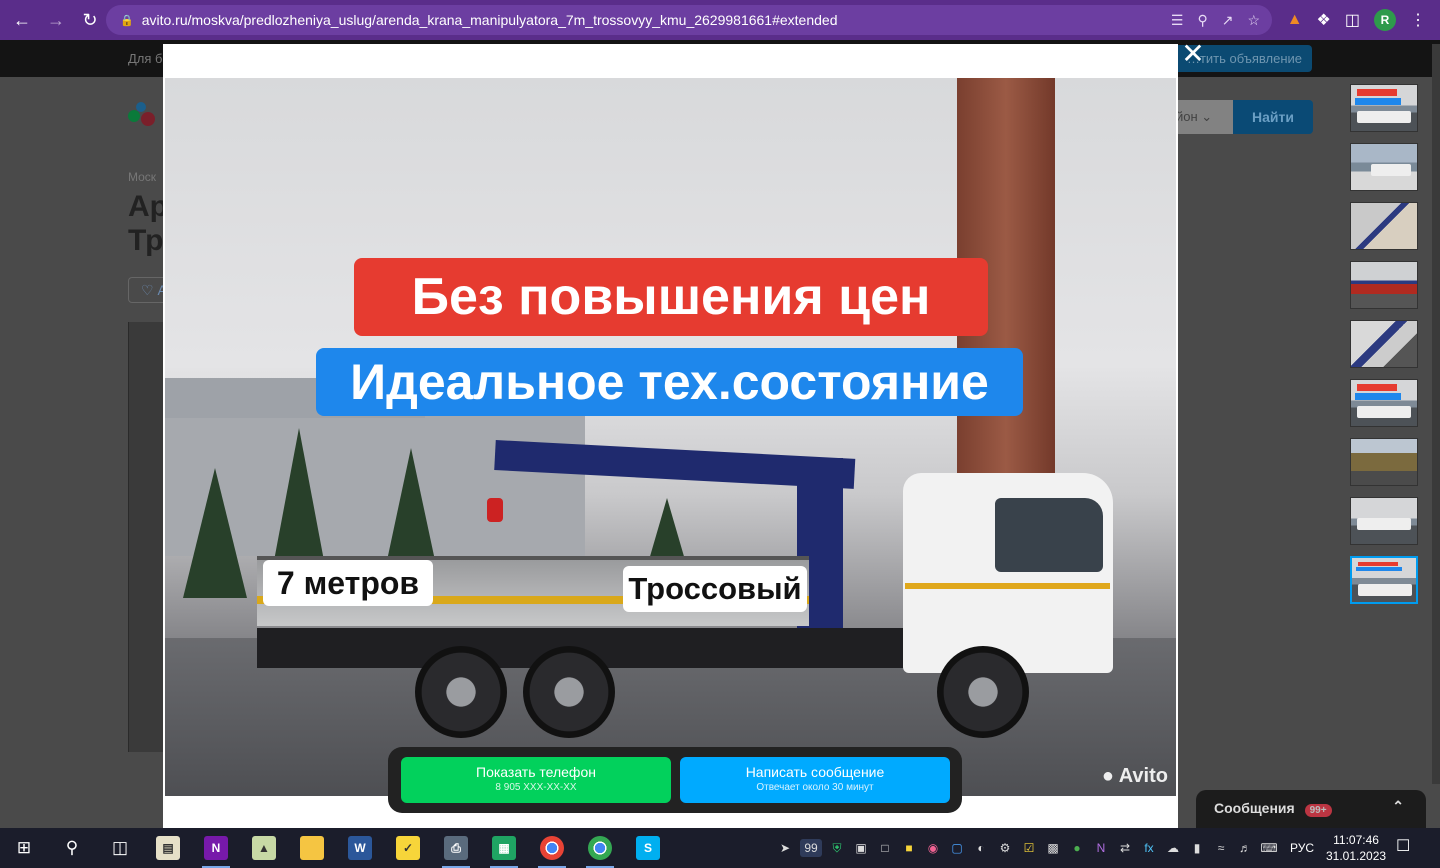  I want to click on fox-extension-icon: ▲, so click(1295, 20).